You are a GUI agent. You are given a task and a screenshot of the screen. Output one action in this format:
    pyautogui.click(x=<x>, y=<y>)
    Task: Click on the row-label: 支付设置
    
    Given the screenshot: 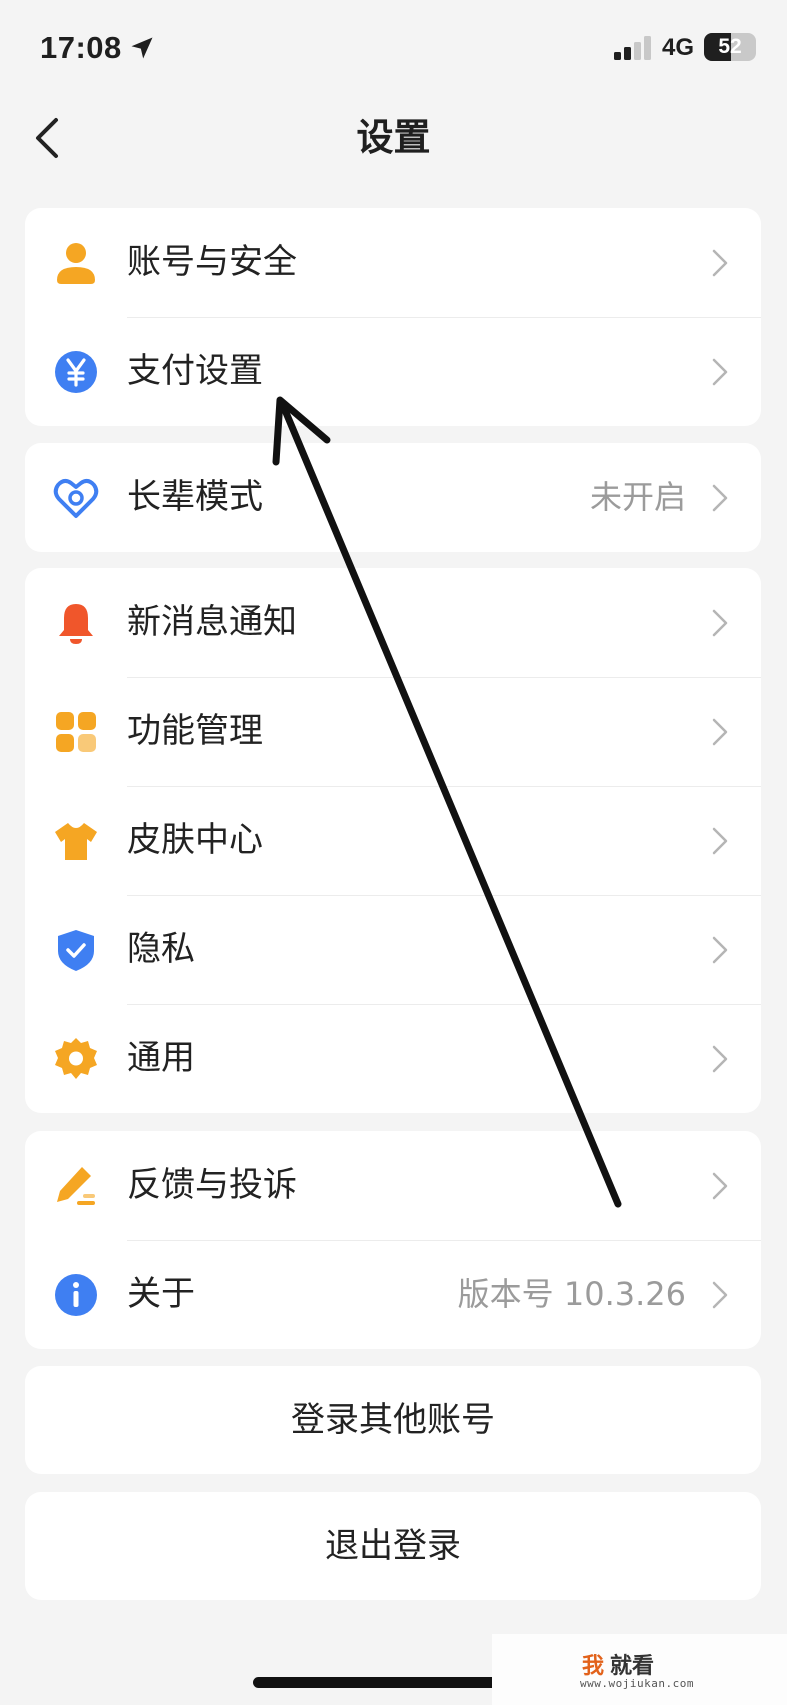 What is the action you would take?
    pyautogui.click(x=195, y=371)
    